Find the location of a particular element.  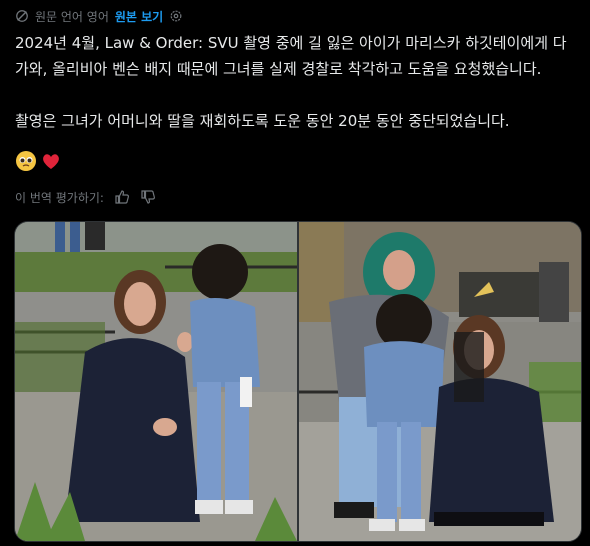

show-original-link: 원본 보기 is located at coordinates (139, 16).